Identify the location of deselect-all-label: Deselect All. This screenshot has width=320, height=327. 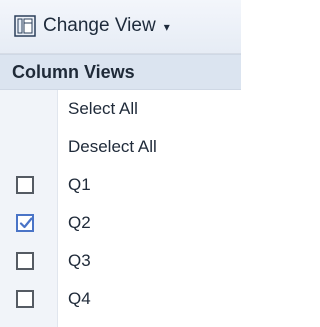
(112, 146).